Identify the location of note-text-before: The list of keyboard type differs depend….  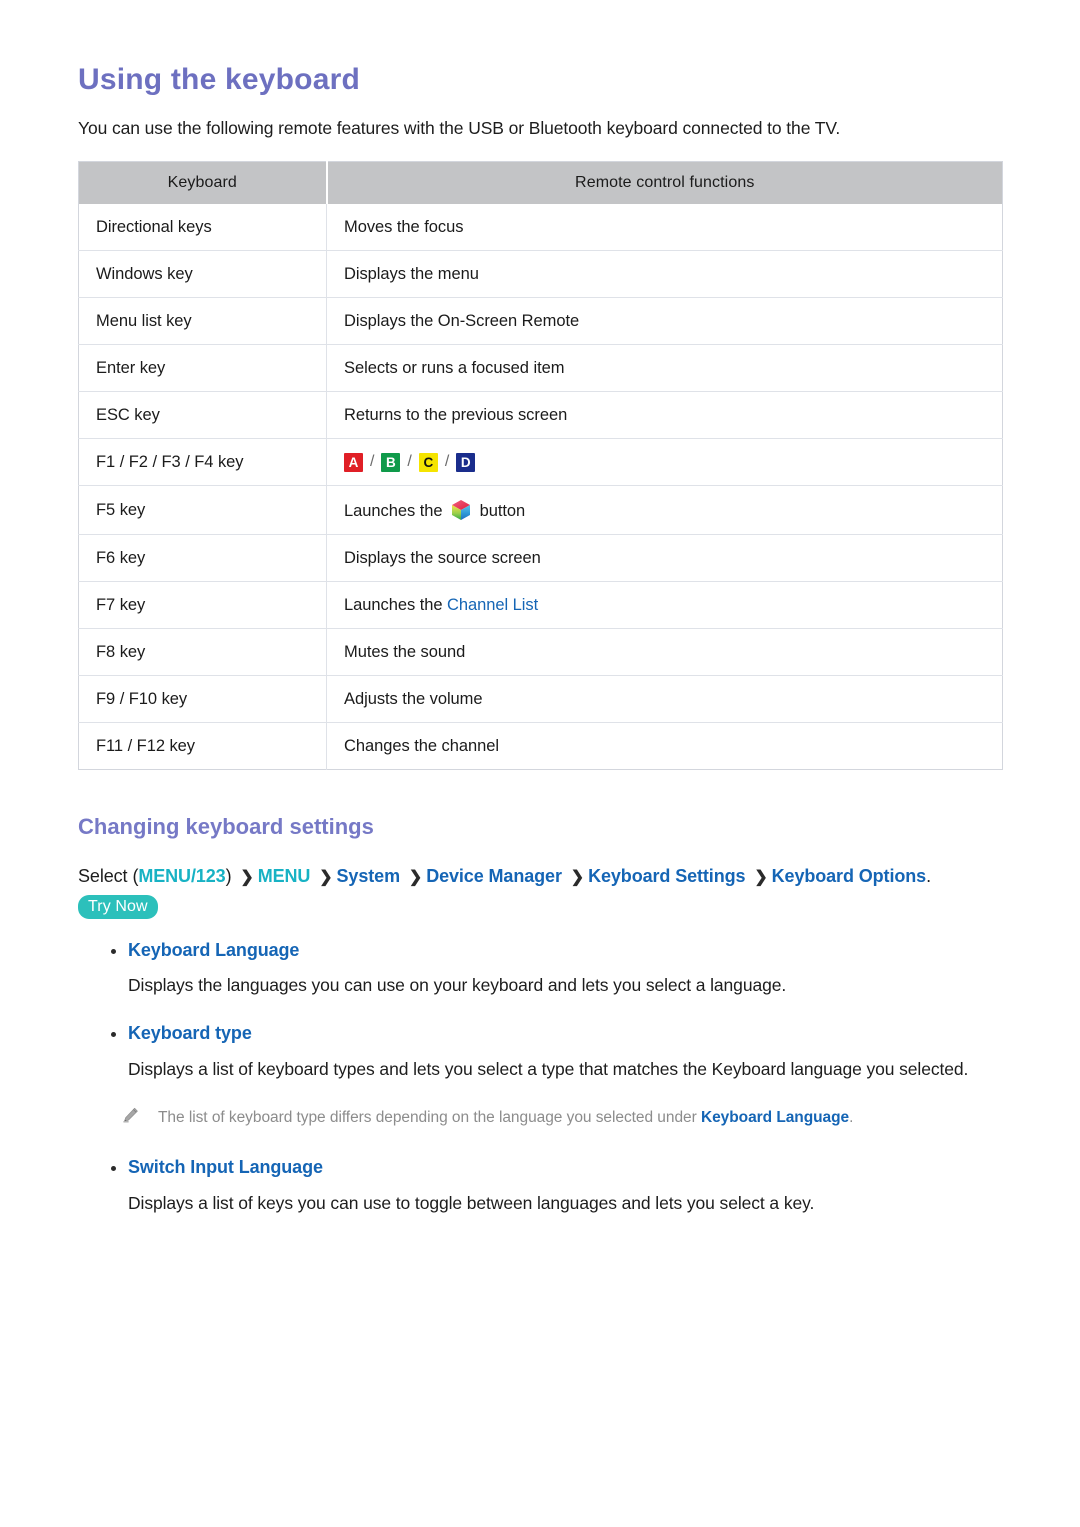
(427, 1118).